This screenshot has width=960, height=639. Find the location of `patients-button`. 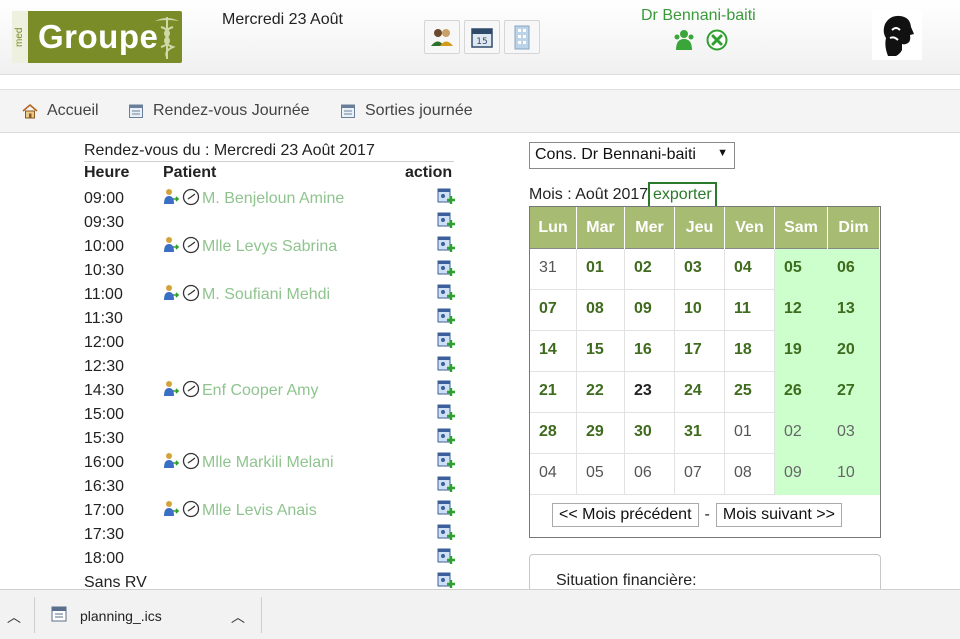

patients-button is located at coordinates (442, 37).